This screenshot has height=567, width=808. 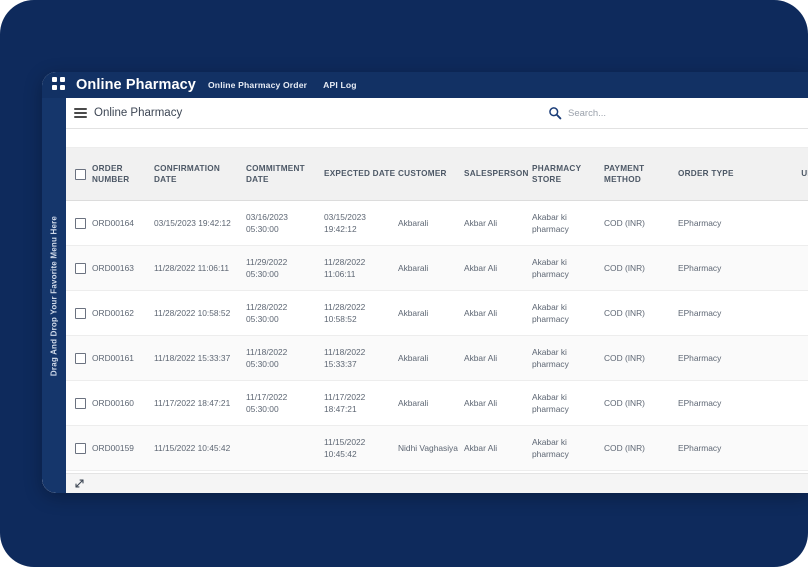 I want to click on nav-link-online-pharmacy-order: Online Pharmacy Order, so click(x=257, y=85).